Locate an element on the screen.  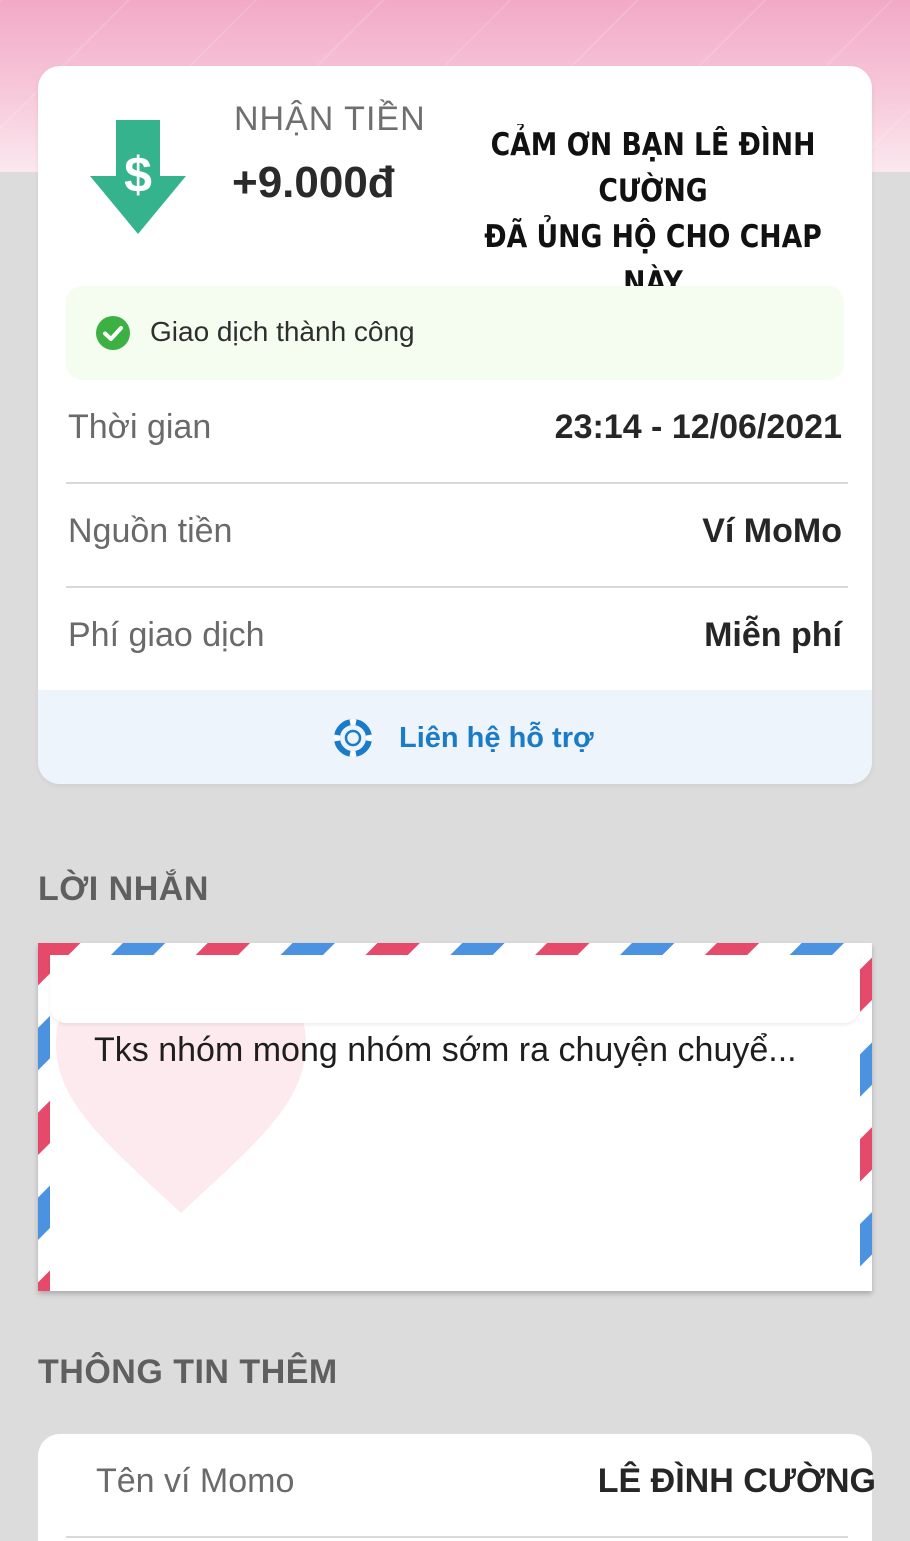
status-banner: Giao dịch thành công is located at coordinates (455, 333).